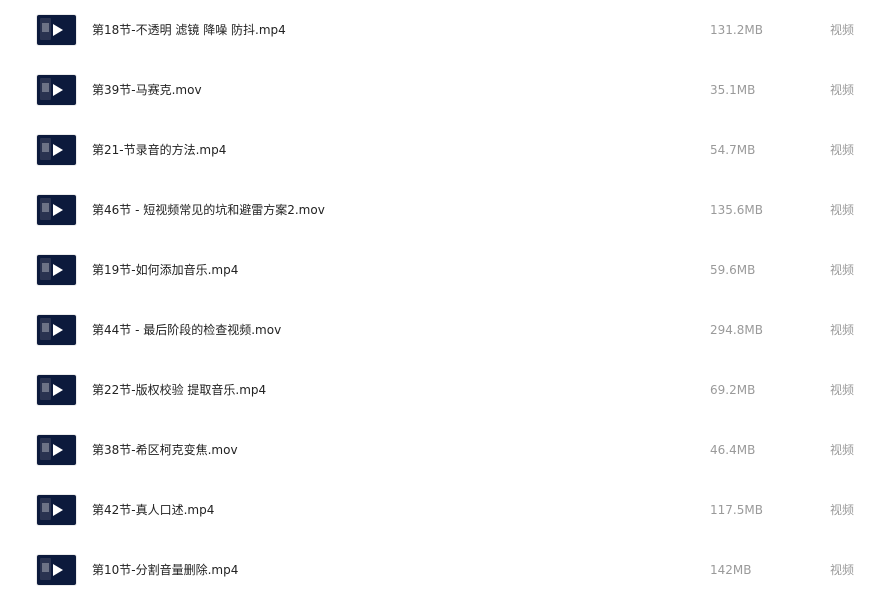 The height and width of the screenshot is (600, 888). I want to click on file-row: 第10节-分割音量删除.mp4 142MB 视频, so click(444, 570).